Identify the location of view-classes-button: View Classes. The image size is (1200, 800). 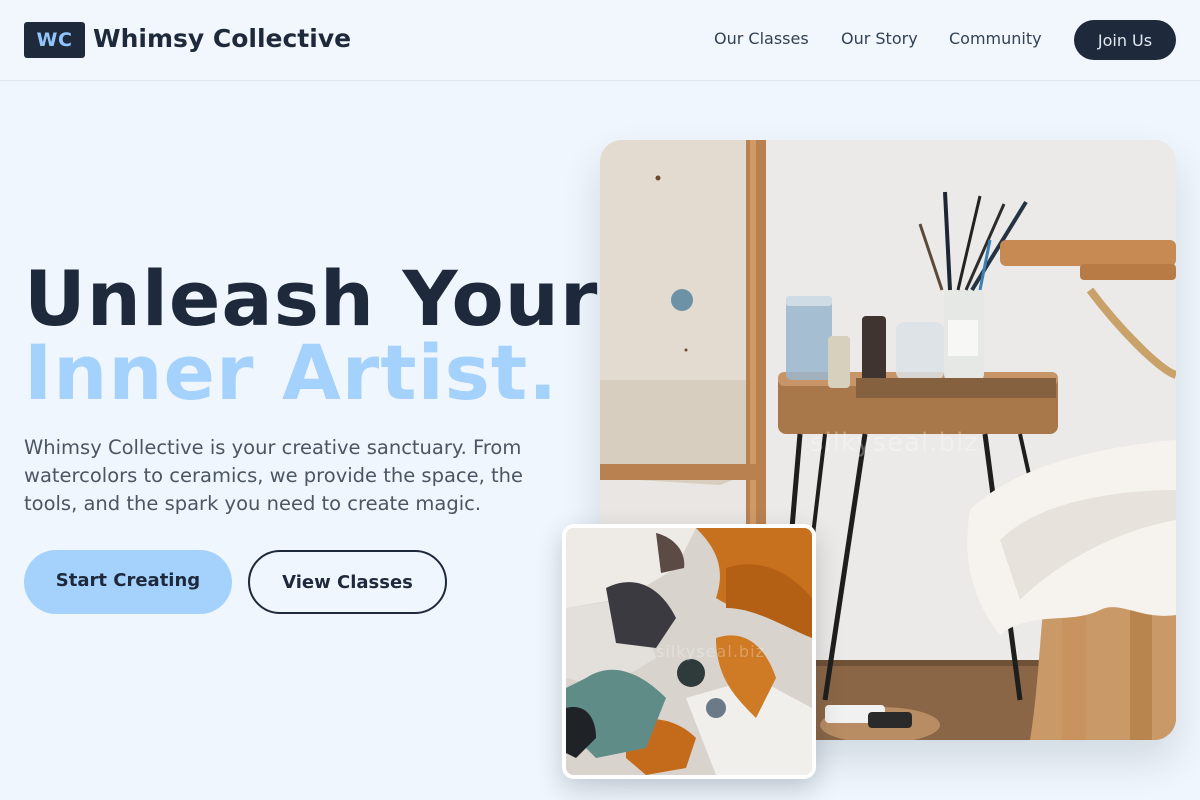
(347, 582).